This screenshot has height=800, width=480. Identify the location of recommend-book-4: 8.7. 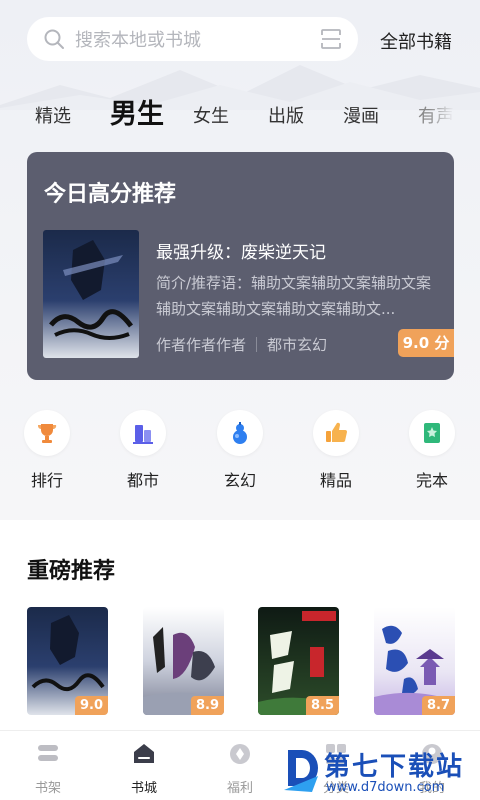
(414, 661).